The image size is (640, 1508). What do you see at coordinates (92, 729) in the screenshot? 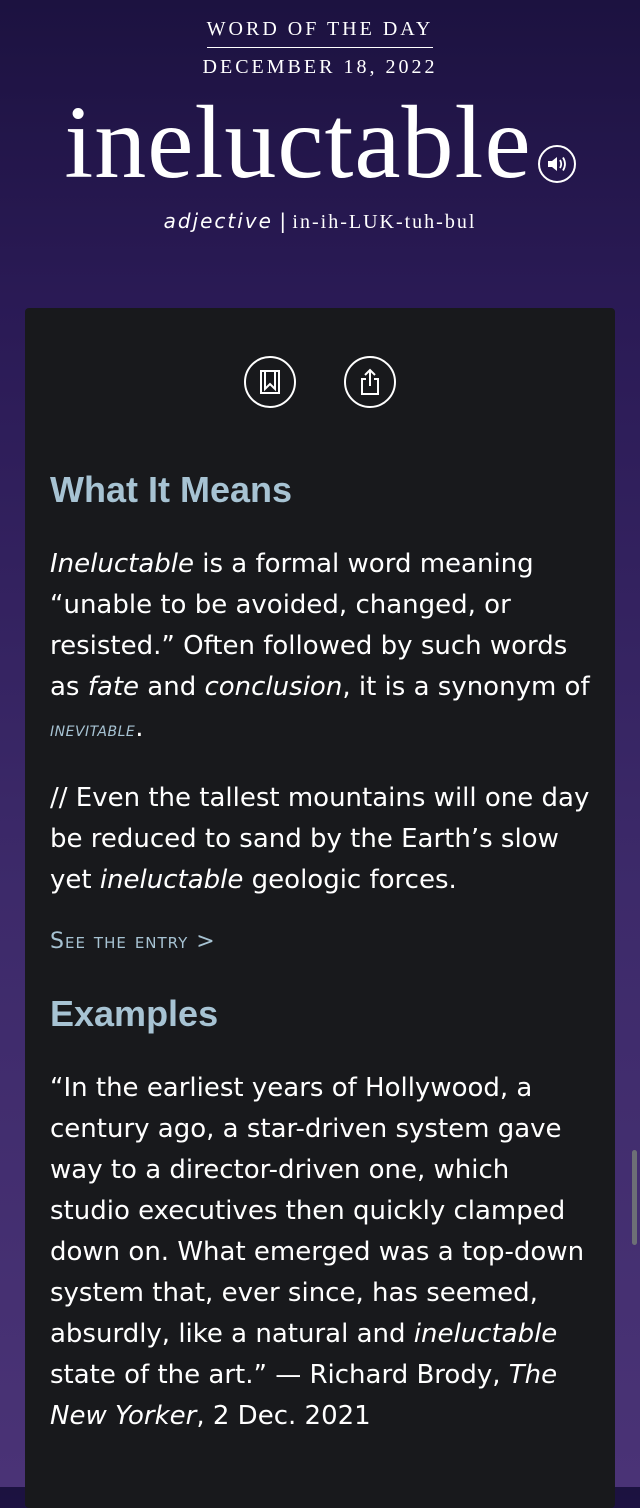
I see `synonym-link: inevitable` at bounding box center [92, 729].